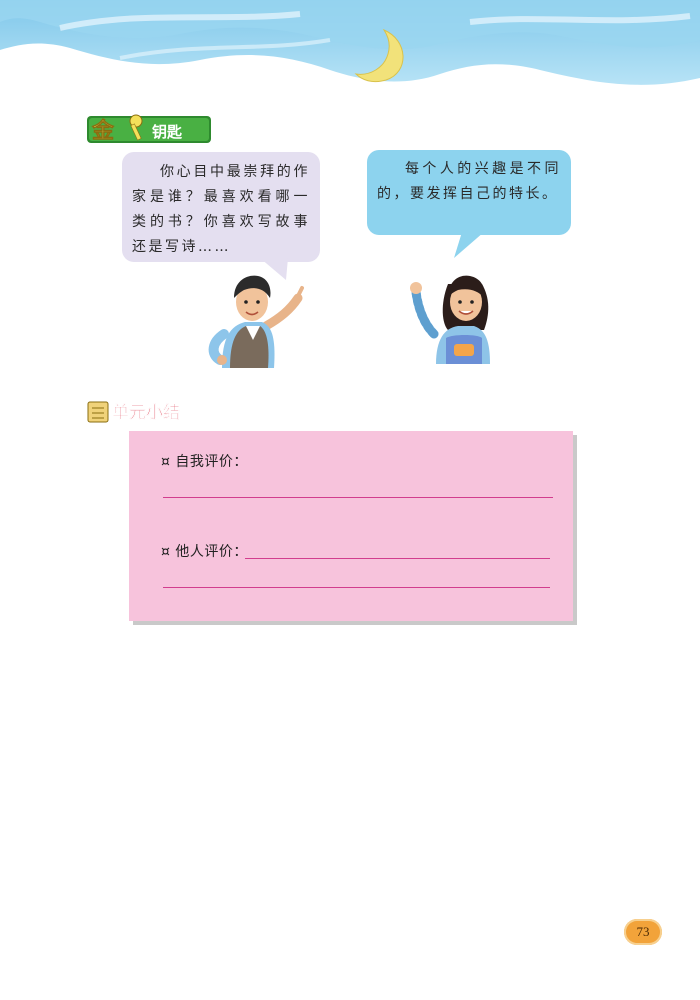 The height and width of the screenshot is (1000, 700). What do you see at coordinates (351, 526) in the screenshot?
I see `evaluation-box: ¤ 自我评价： ¤ 他人评价：` at bounding box center [351, 526].